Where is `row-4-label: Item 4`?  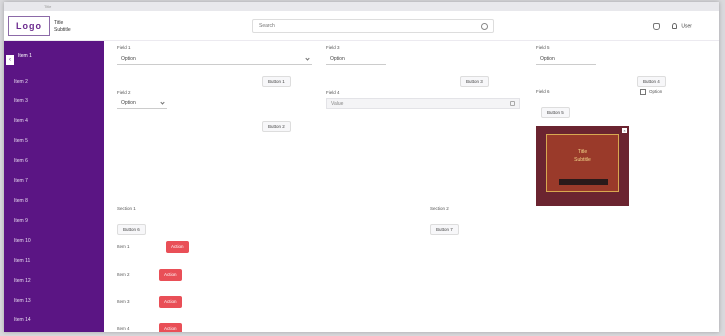
row-4-label: Item 4 is located at coordinates (123, 328).